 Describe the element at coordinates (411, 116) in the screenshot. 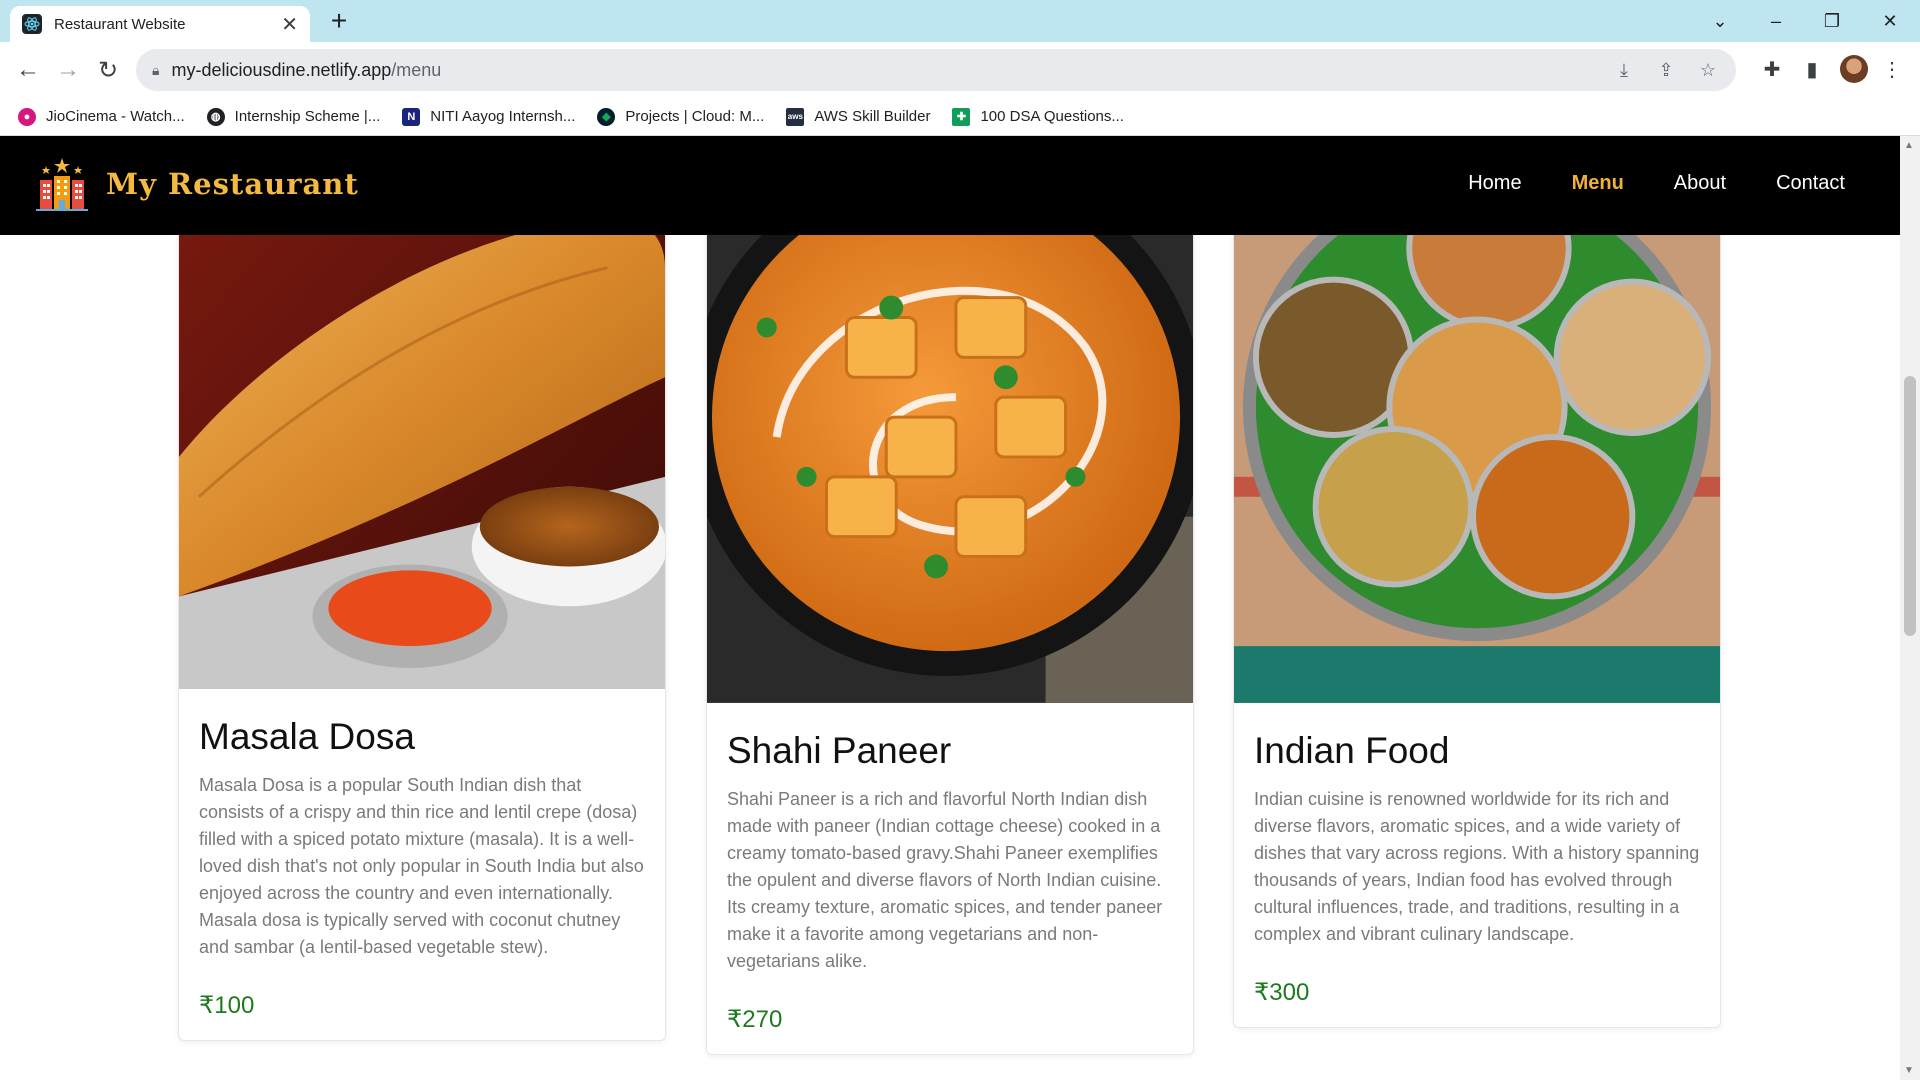

I see `niti-aayog-icon: N` at that location.